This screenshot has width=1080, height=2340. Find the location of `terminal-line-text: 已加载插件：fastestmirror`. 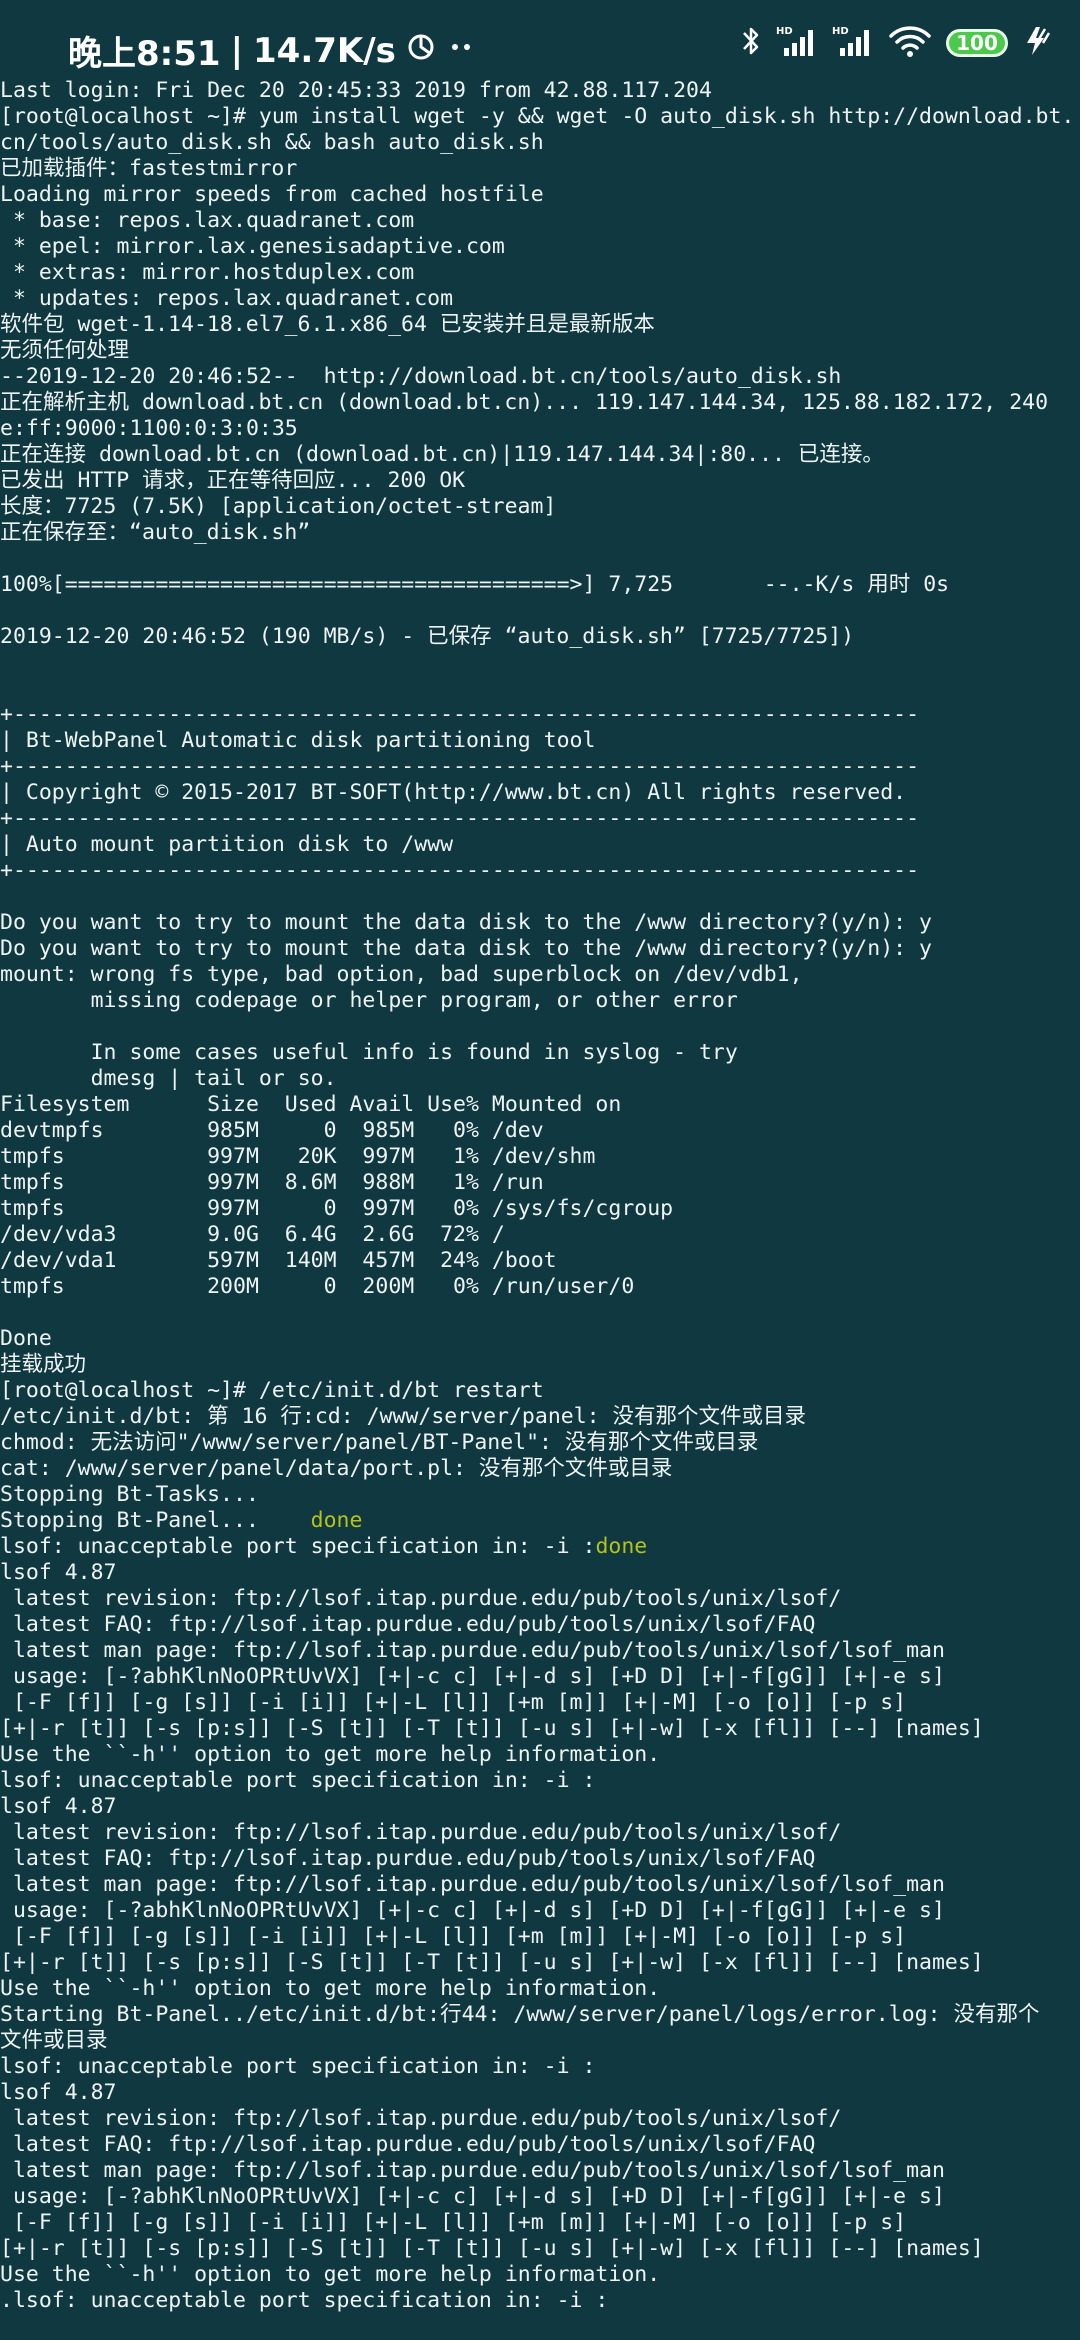

terminal-line-text: 已加载插件：fastestmirror is located at coordinates (149, 168).